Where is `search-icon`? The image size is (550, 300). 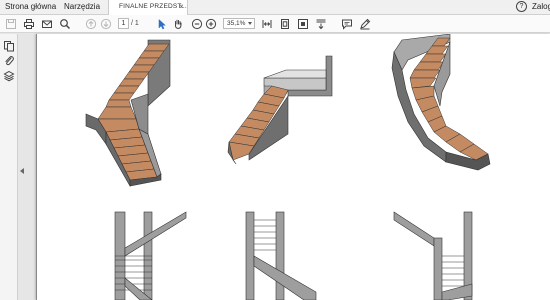
search-icon is located at coordinates (65, 24).